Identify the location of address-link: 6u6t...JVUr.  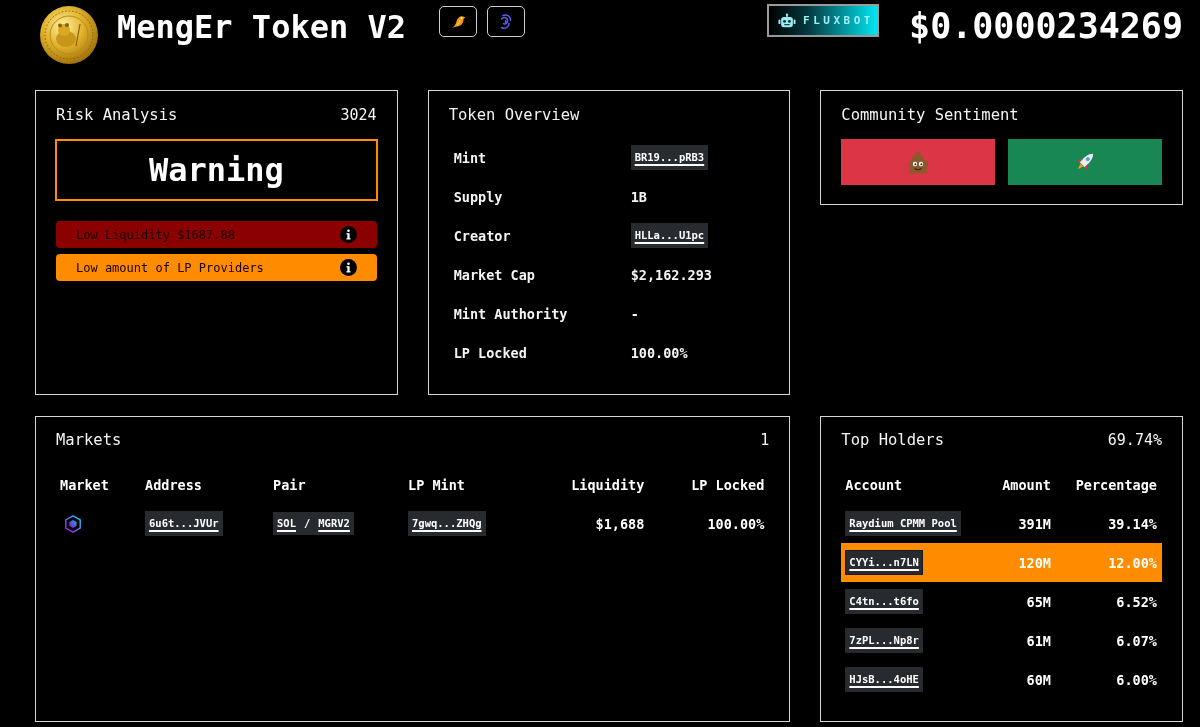
(184, 523).